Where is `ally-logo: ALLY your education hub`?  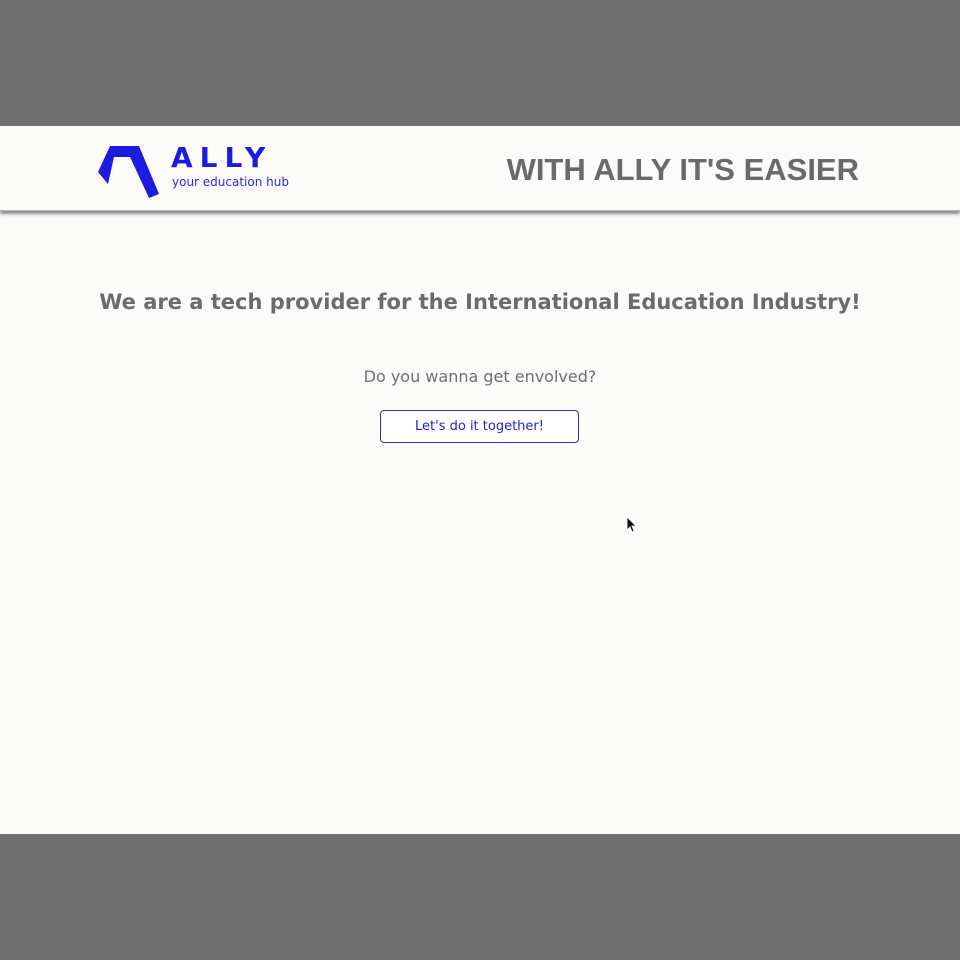
ally-logo: ALLY your education hub is located at coordinates (203, 170).